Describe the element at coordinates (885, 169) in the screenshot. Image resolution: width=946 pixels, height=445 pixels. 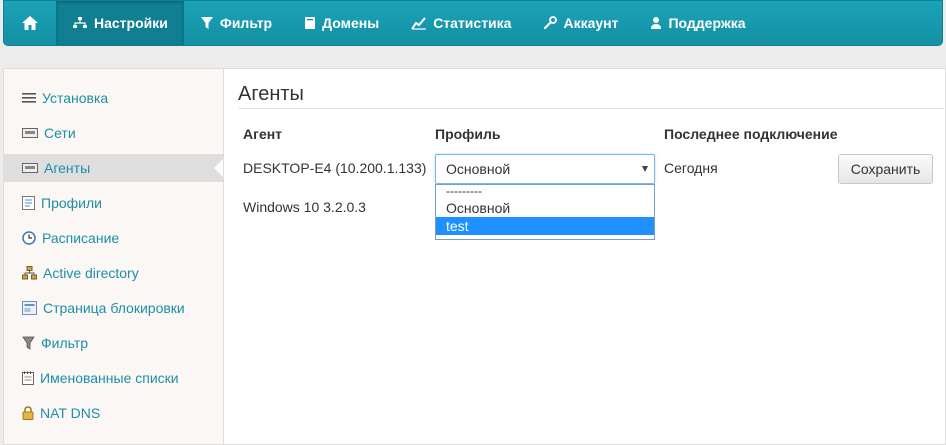
I see `save-button: Сохранить` at that location.